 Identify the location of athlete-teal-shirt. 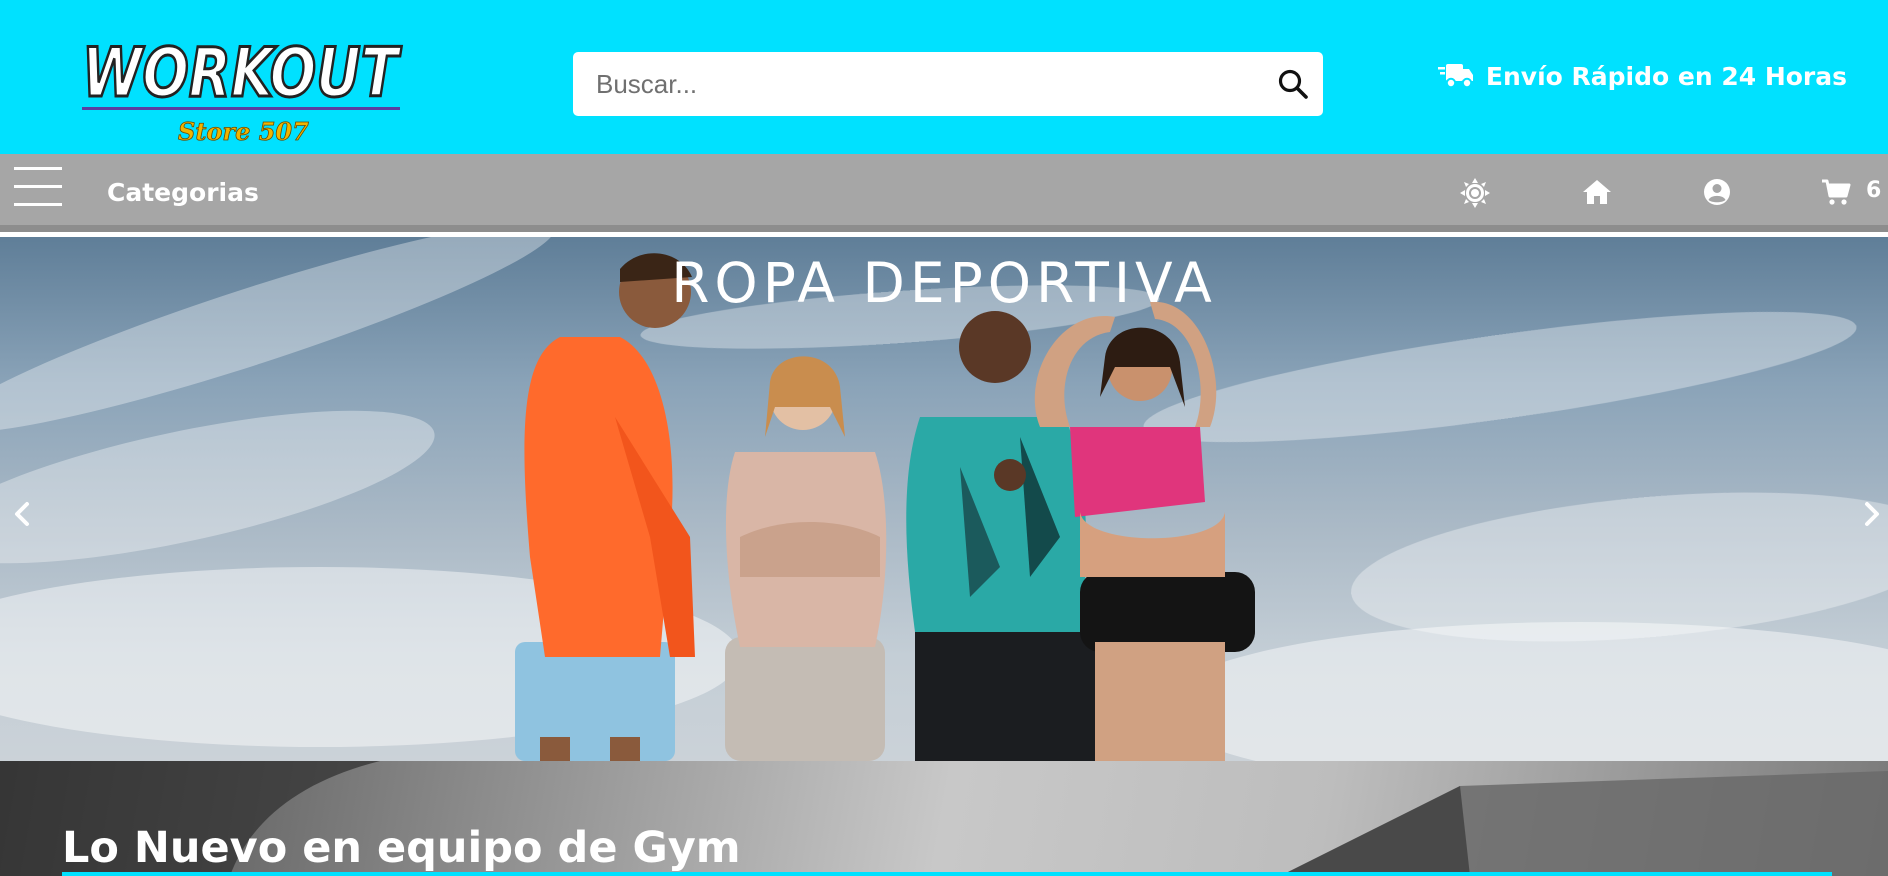
(1005, 536).